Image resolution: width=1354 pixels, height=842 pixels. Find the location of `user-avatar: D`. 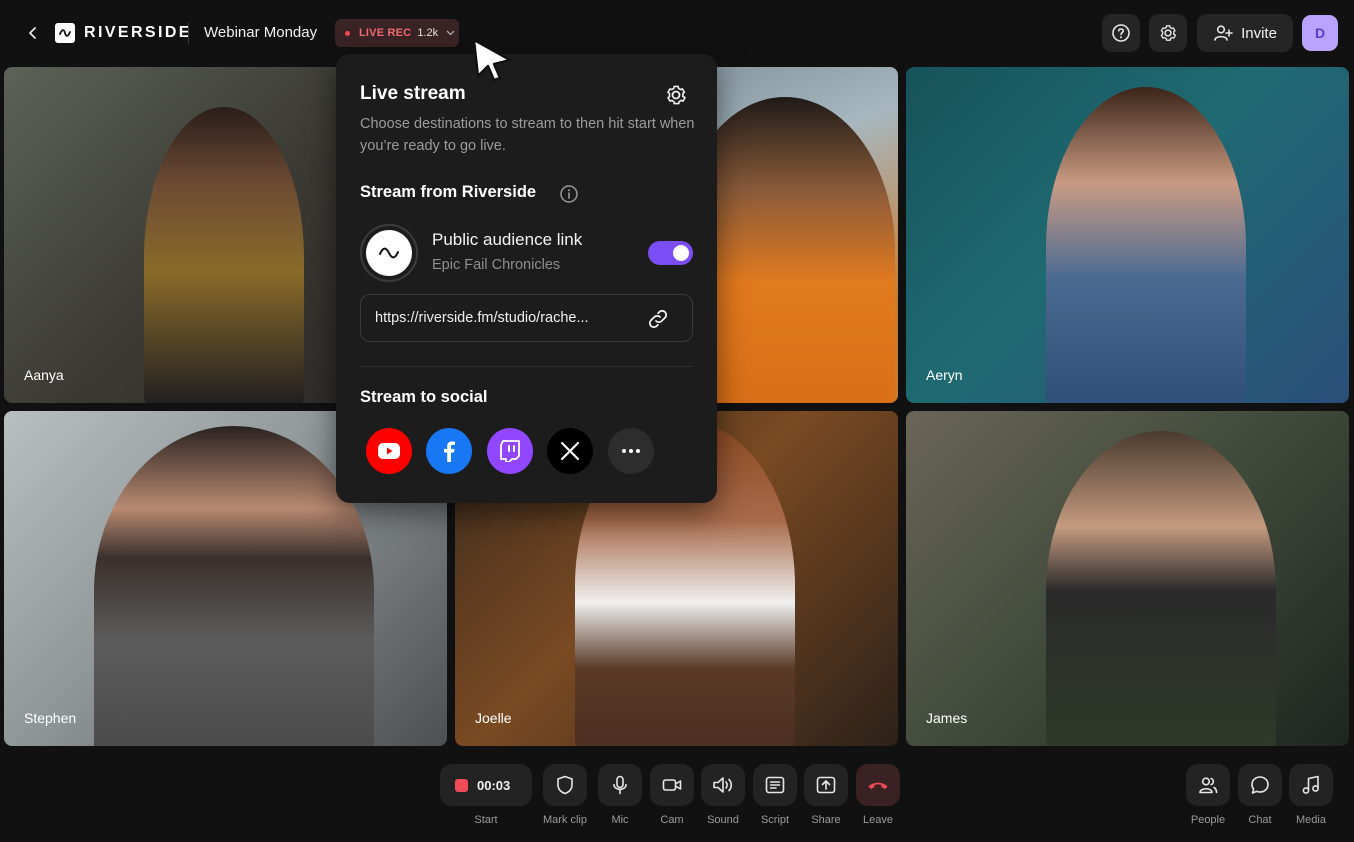

user-avatar: D is located at coordinates (1320, 33).